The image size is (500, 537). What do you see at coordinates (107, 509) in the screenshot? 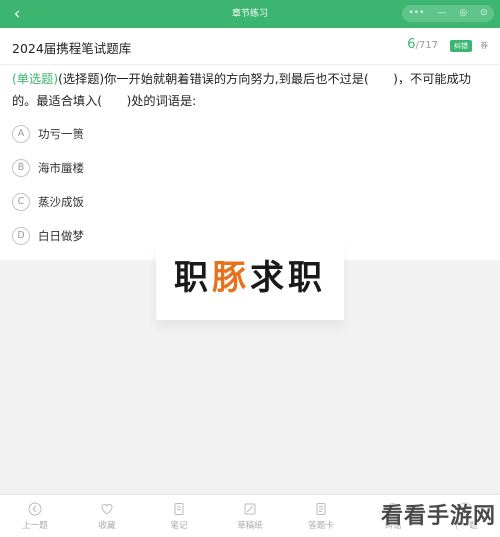
I see `heart-icon` at bounding box center [107, 509].